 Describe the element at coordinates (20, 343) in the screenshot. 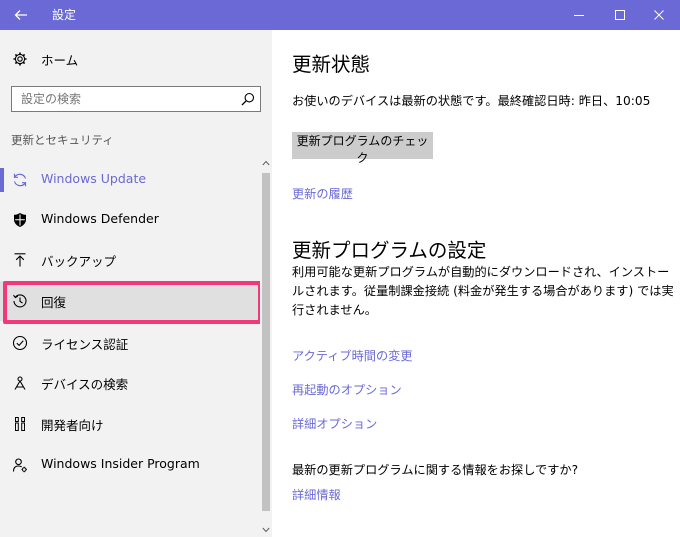

I see `check-circle-icon` at that location.